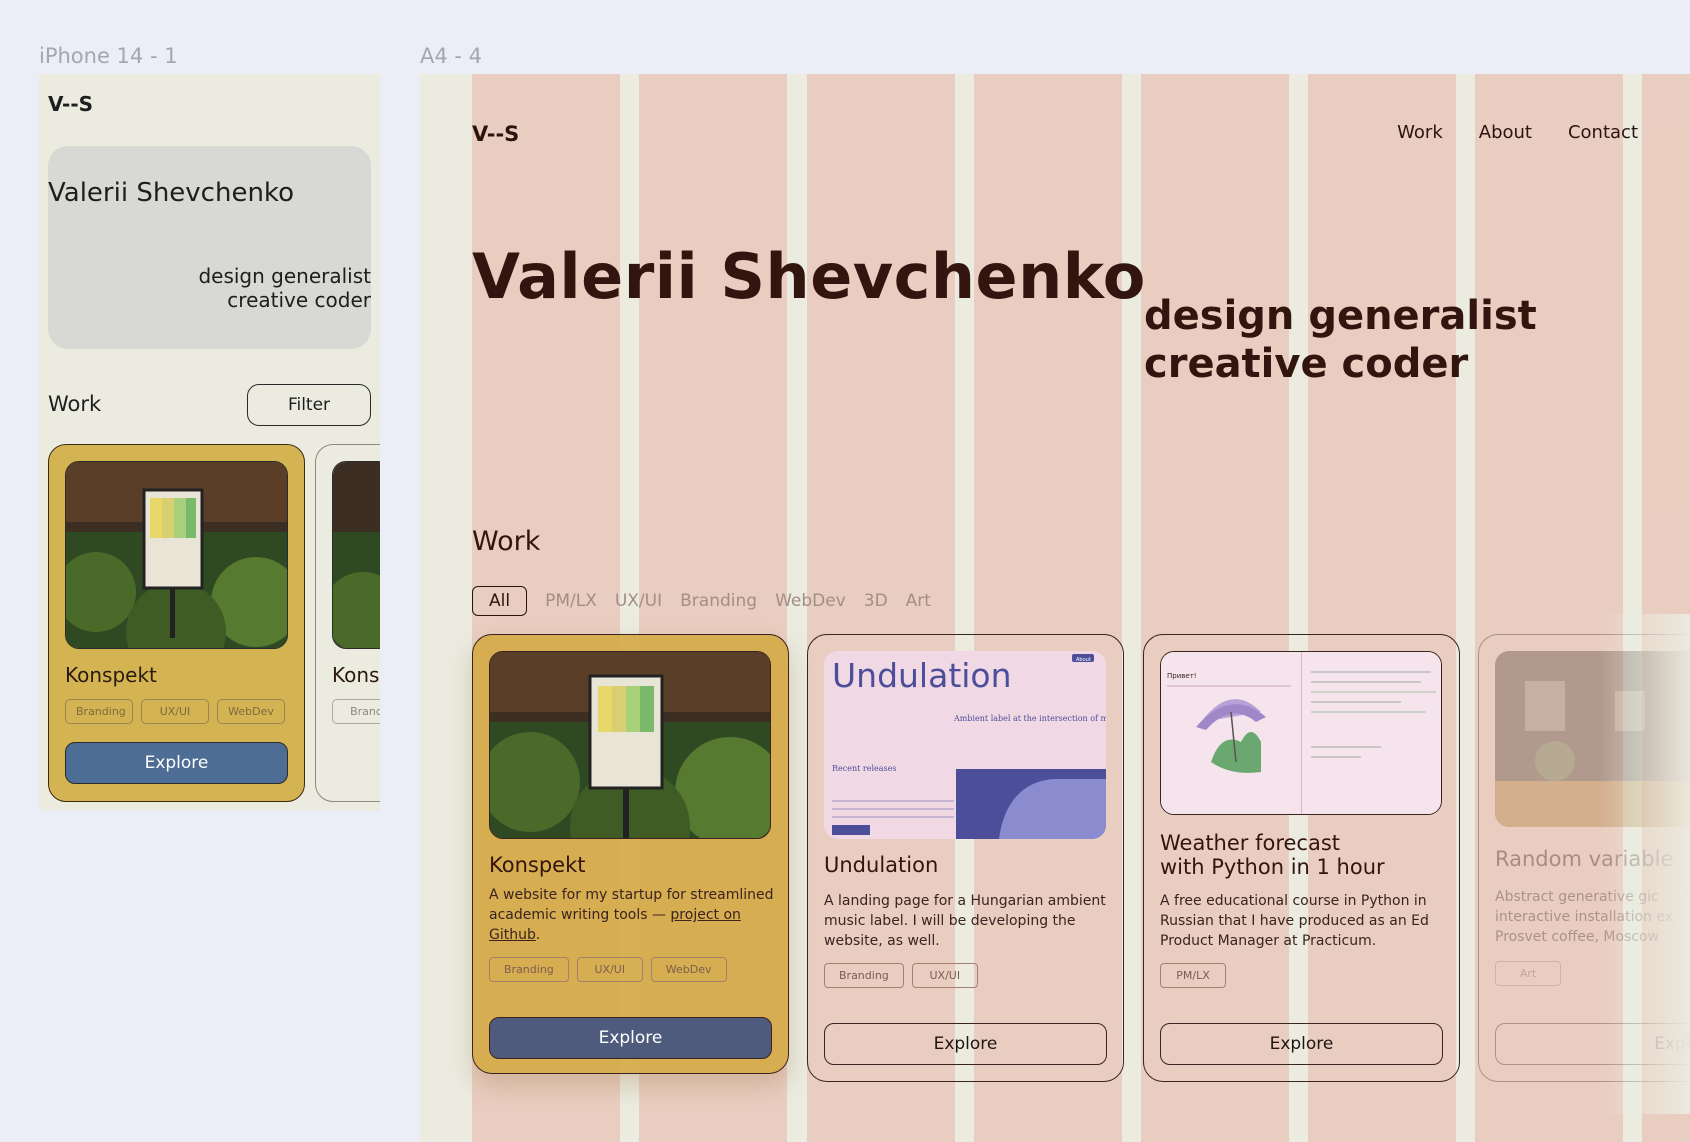 Image resolution: width=1690 pixels, height=1142 pixels. What do you see at coordinates (1603, 132) in the screenshot?
I see `nav-contact: Contact` at bounding box center [1603, 132].